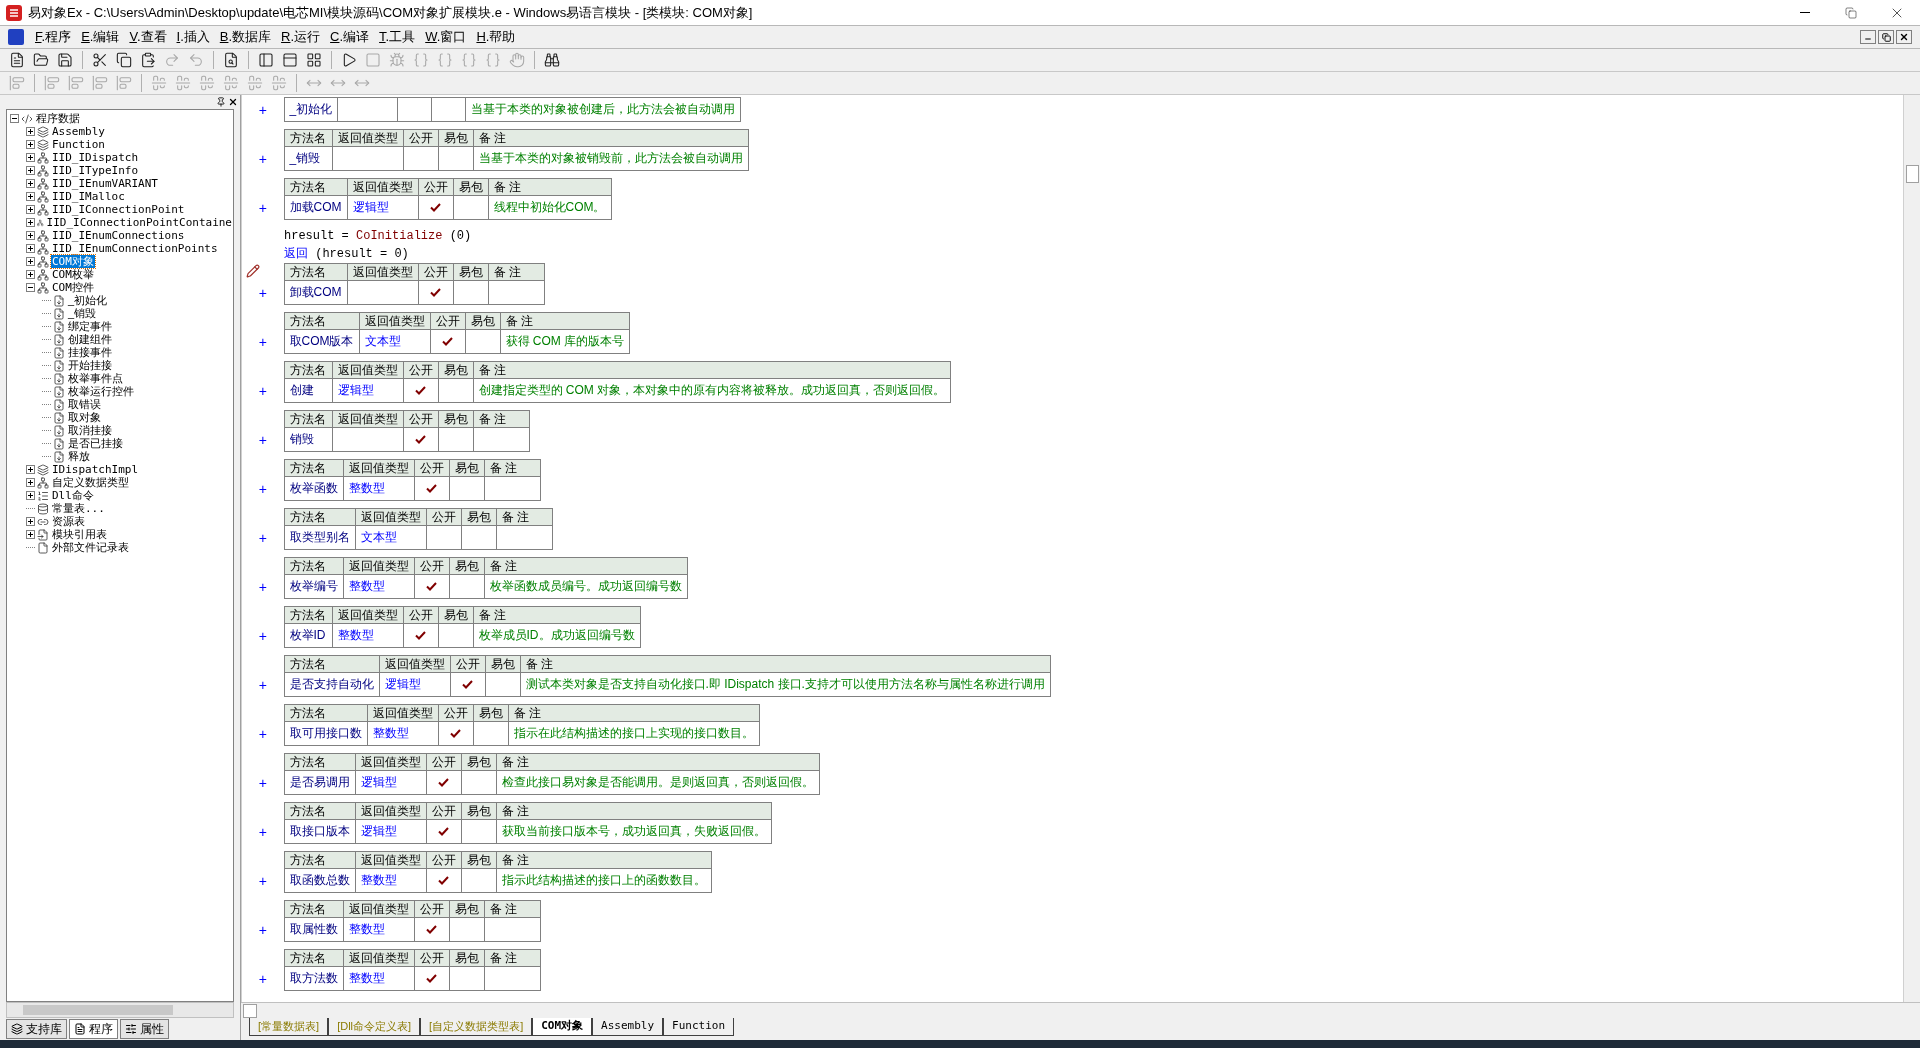 This screenshot has width=1920, height=1048. What do you see at coordinates (233, 102) in the screenshot?
I see `close-icon` at bounding box center [233, 102].